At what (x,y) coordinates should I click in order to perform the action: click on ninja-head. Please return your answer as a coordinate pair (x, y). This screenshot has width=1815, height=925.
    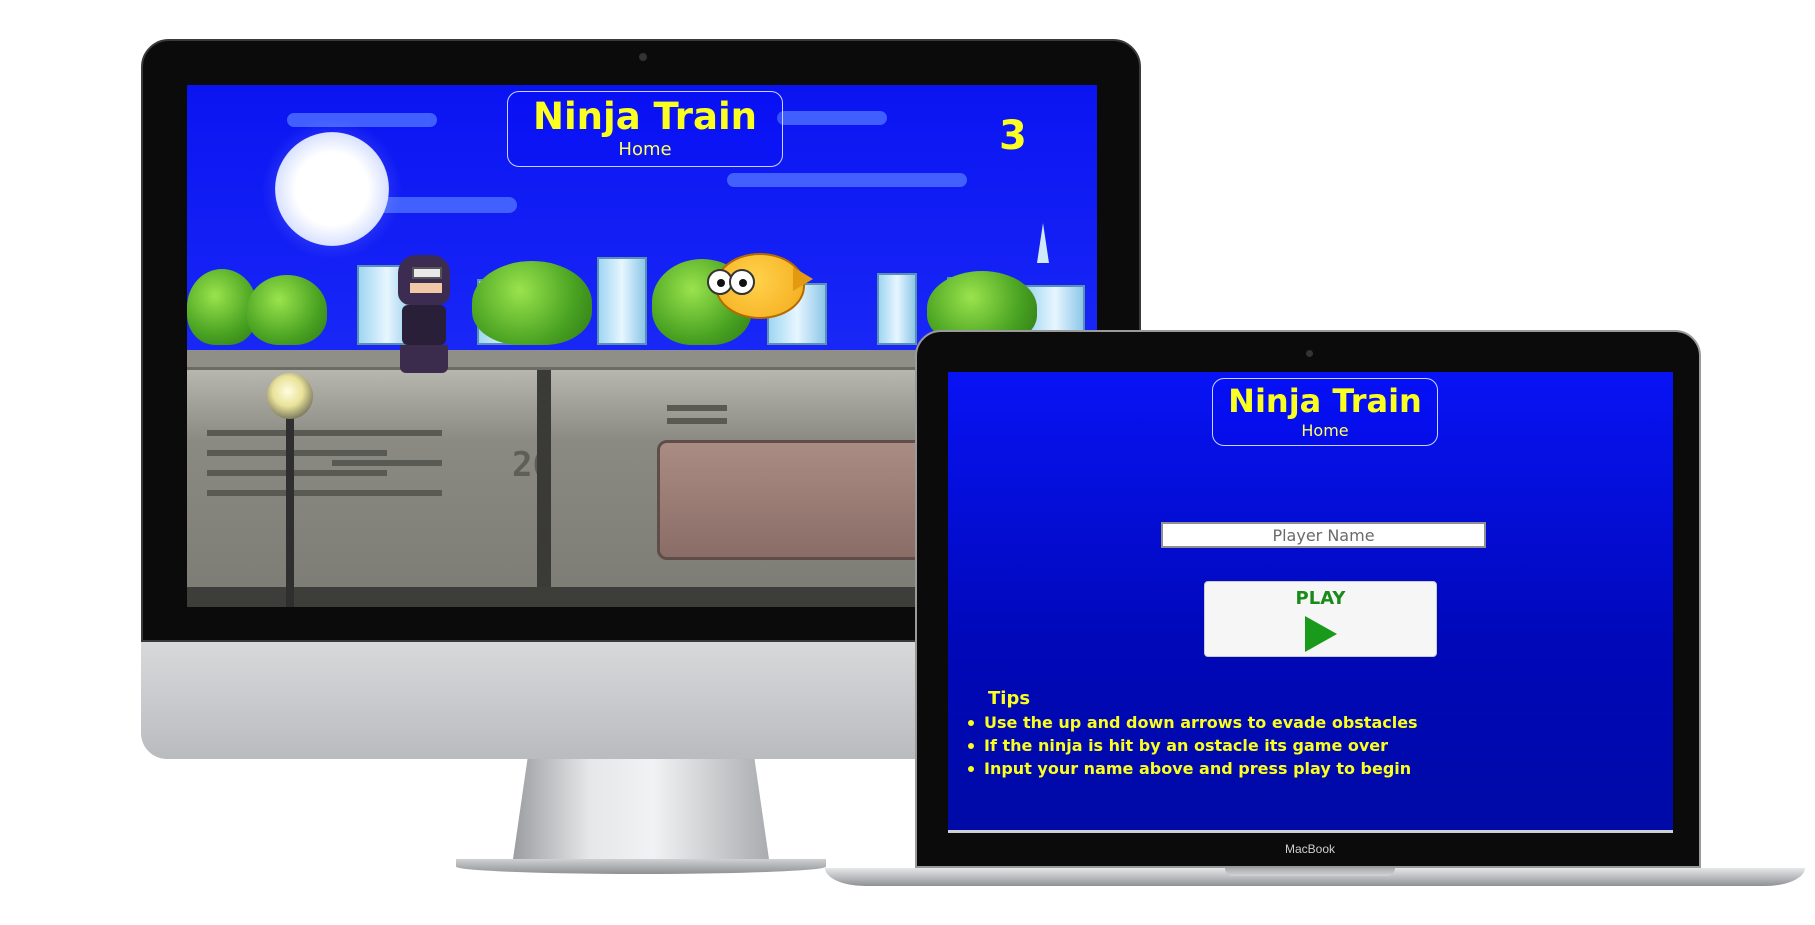
    Looking at the image, I should click on (424, 280).